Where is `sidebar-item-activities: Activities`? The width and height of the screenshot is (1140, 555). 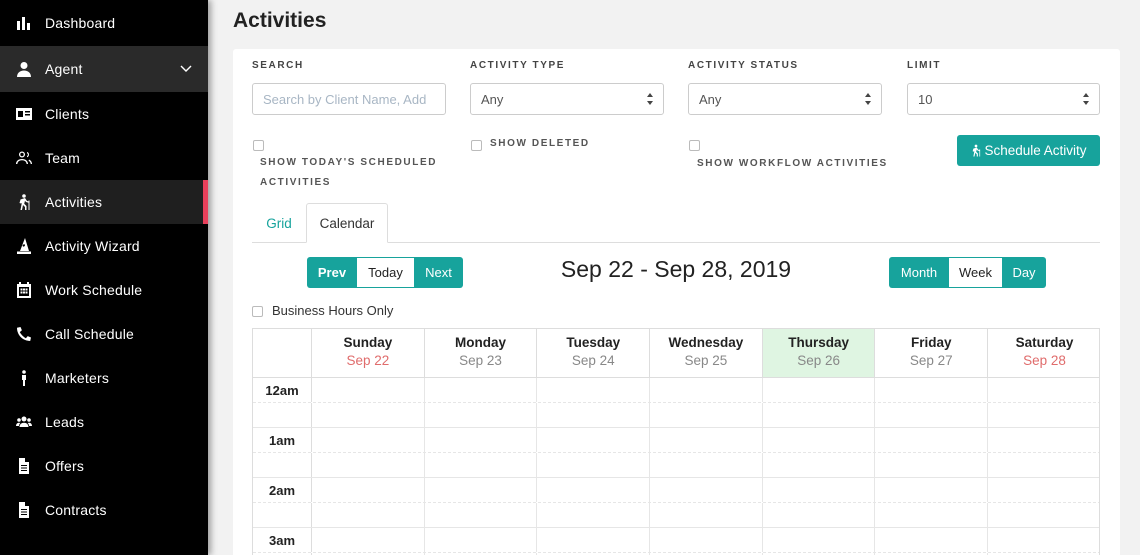 sidebar-item-activities: Activities is located at coordinates (104, 202).